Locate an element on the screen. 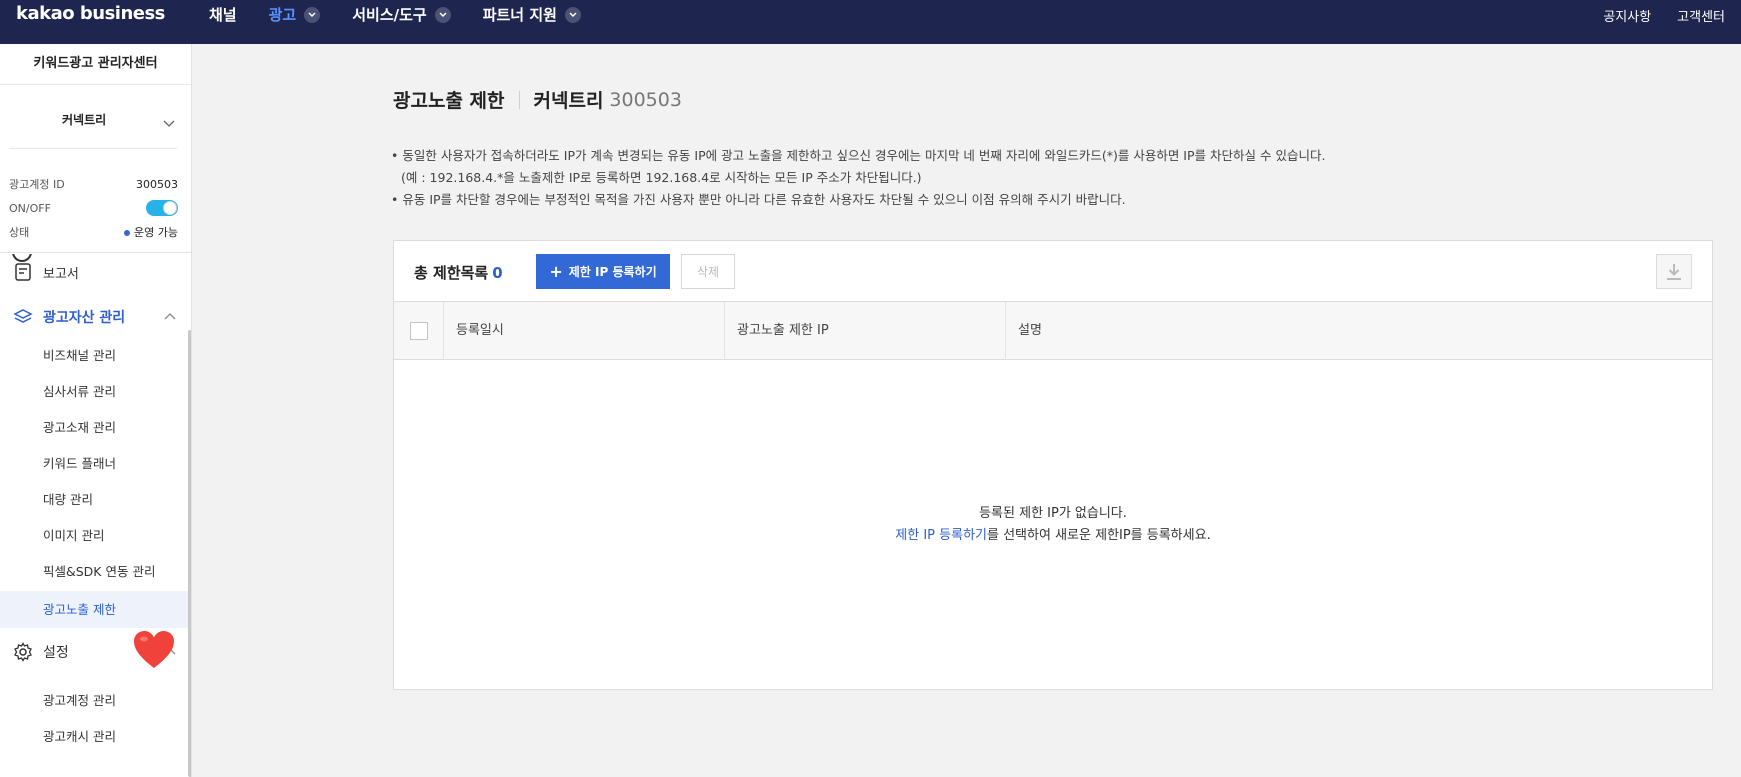 The image size is (1741, 777). nav-channel-label: 채널 is located at coordinates (223, 15).